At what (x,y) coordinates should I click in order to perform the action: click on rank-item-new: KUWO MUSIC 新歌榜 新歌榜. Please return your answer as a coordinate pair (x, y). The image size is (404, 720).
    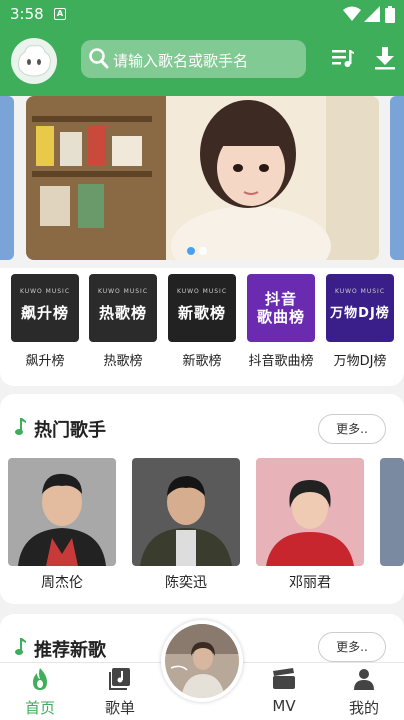
    Looking at the image, I should click on (202, 321).